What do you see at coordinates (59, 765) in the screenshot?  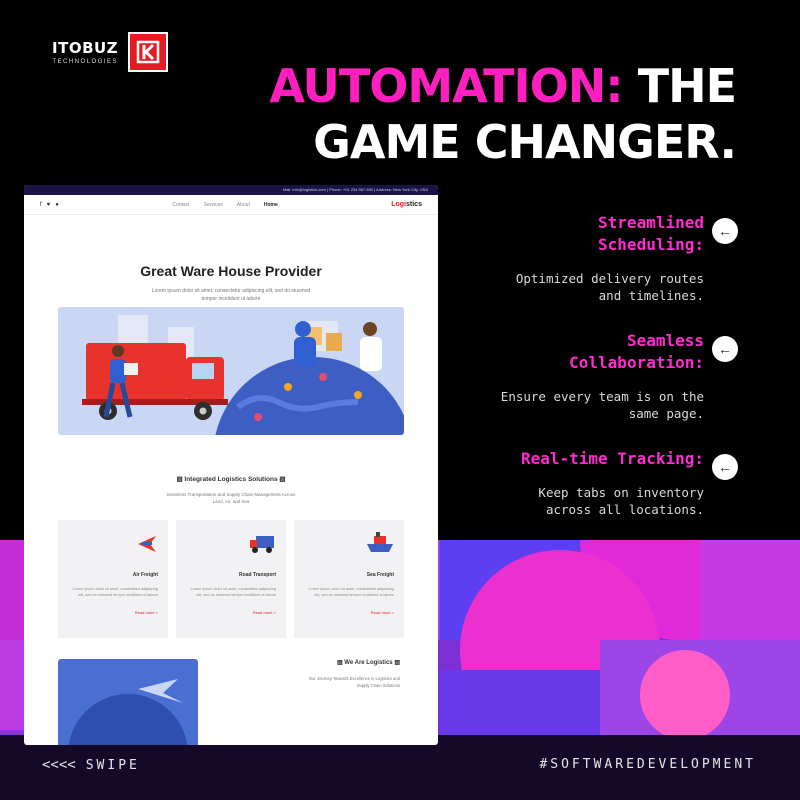 I see `chevrons-left-icon: <<<<` at bounding box center [59, 765].